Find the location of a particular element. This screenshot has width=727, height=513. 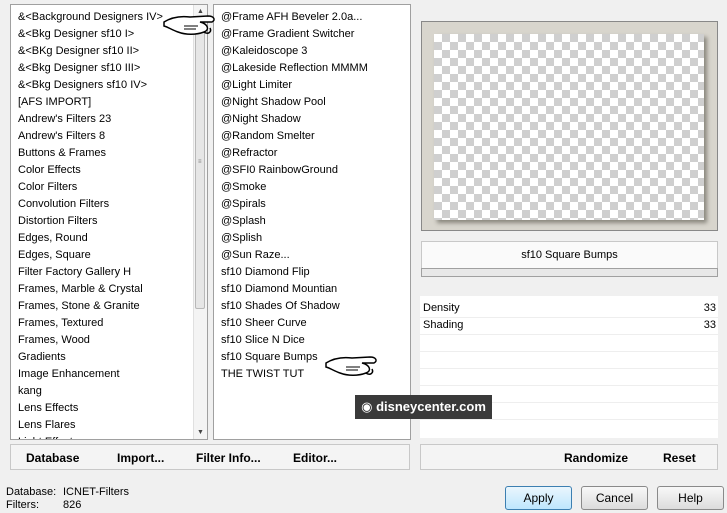

randomize-button: Randomize is located at coordinates (596, 458).